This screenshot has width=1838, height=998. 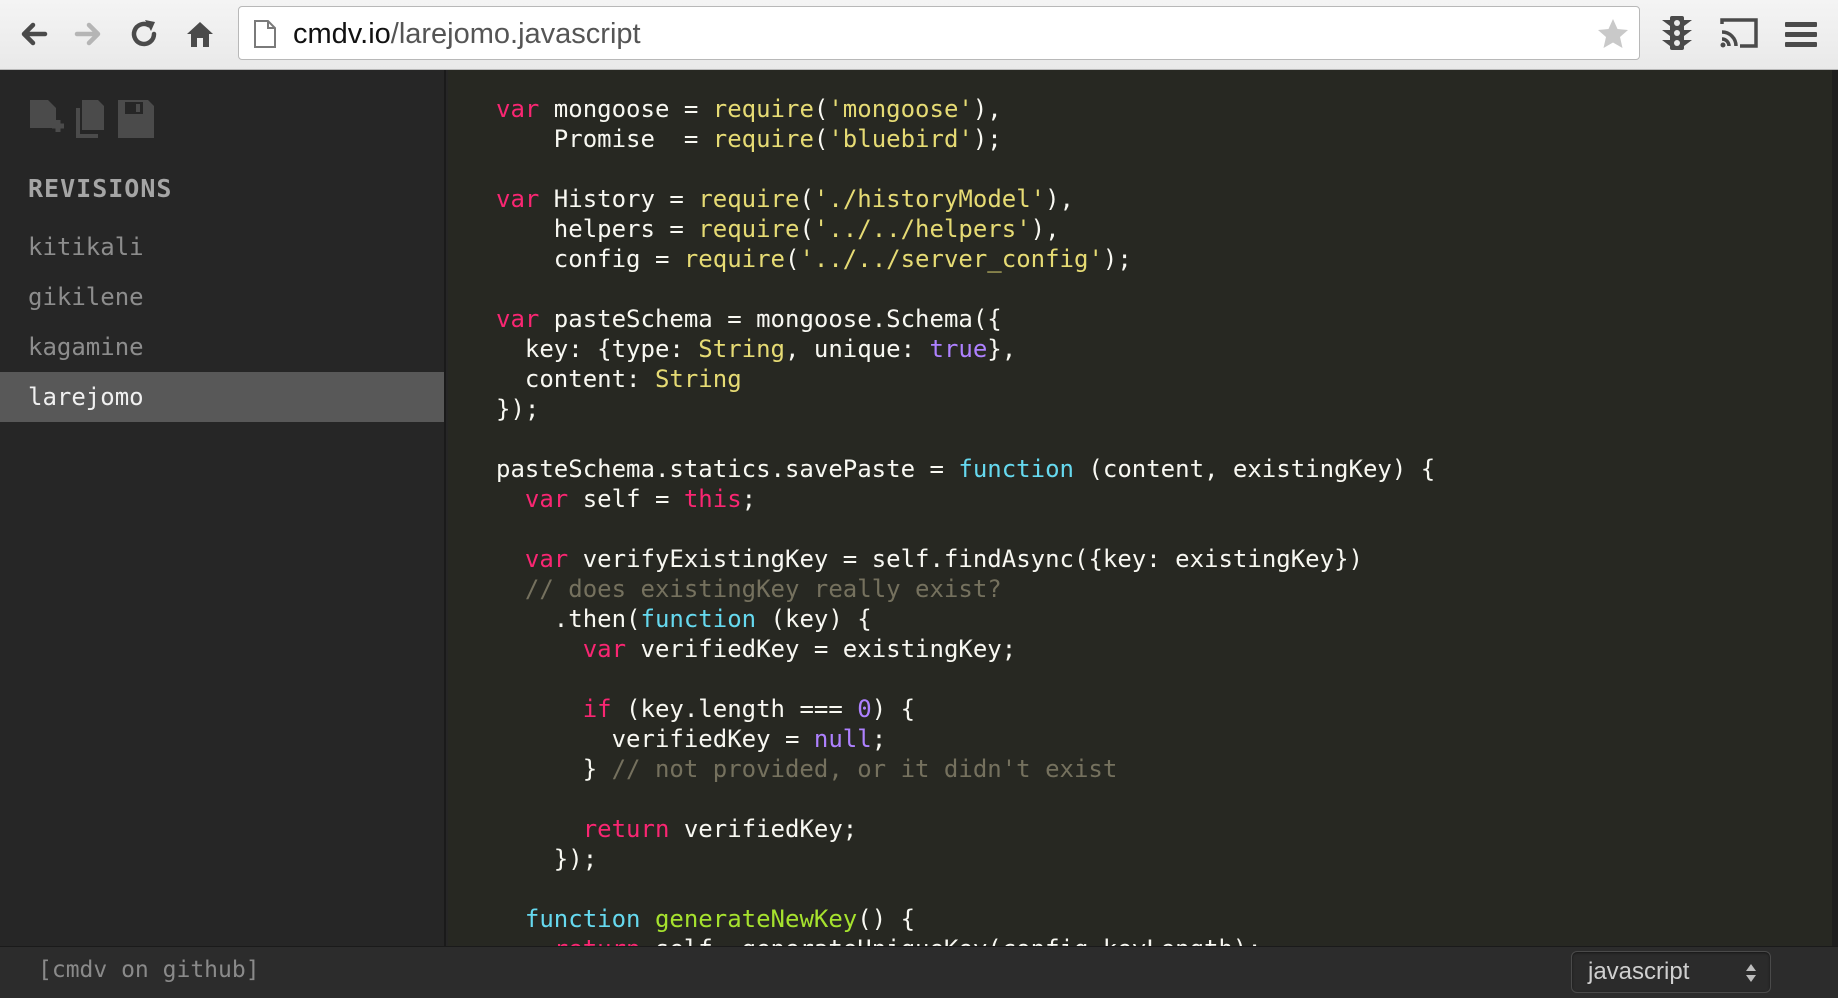 I want to click on back-arrow-icon, so click(x=34, y=34).